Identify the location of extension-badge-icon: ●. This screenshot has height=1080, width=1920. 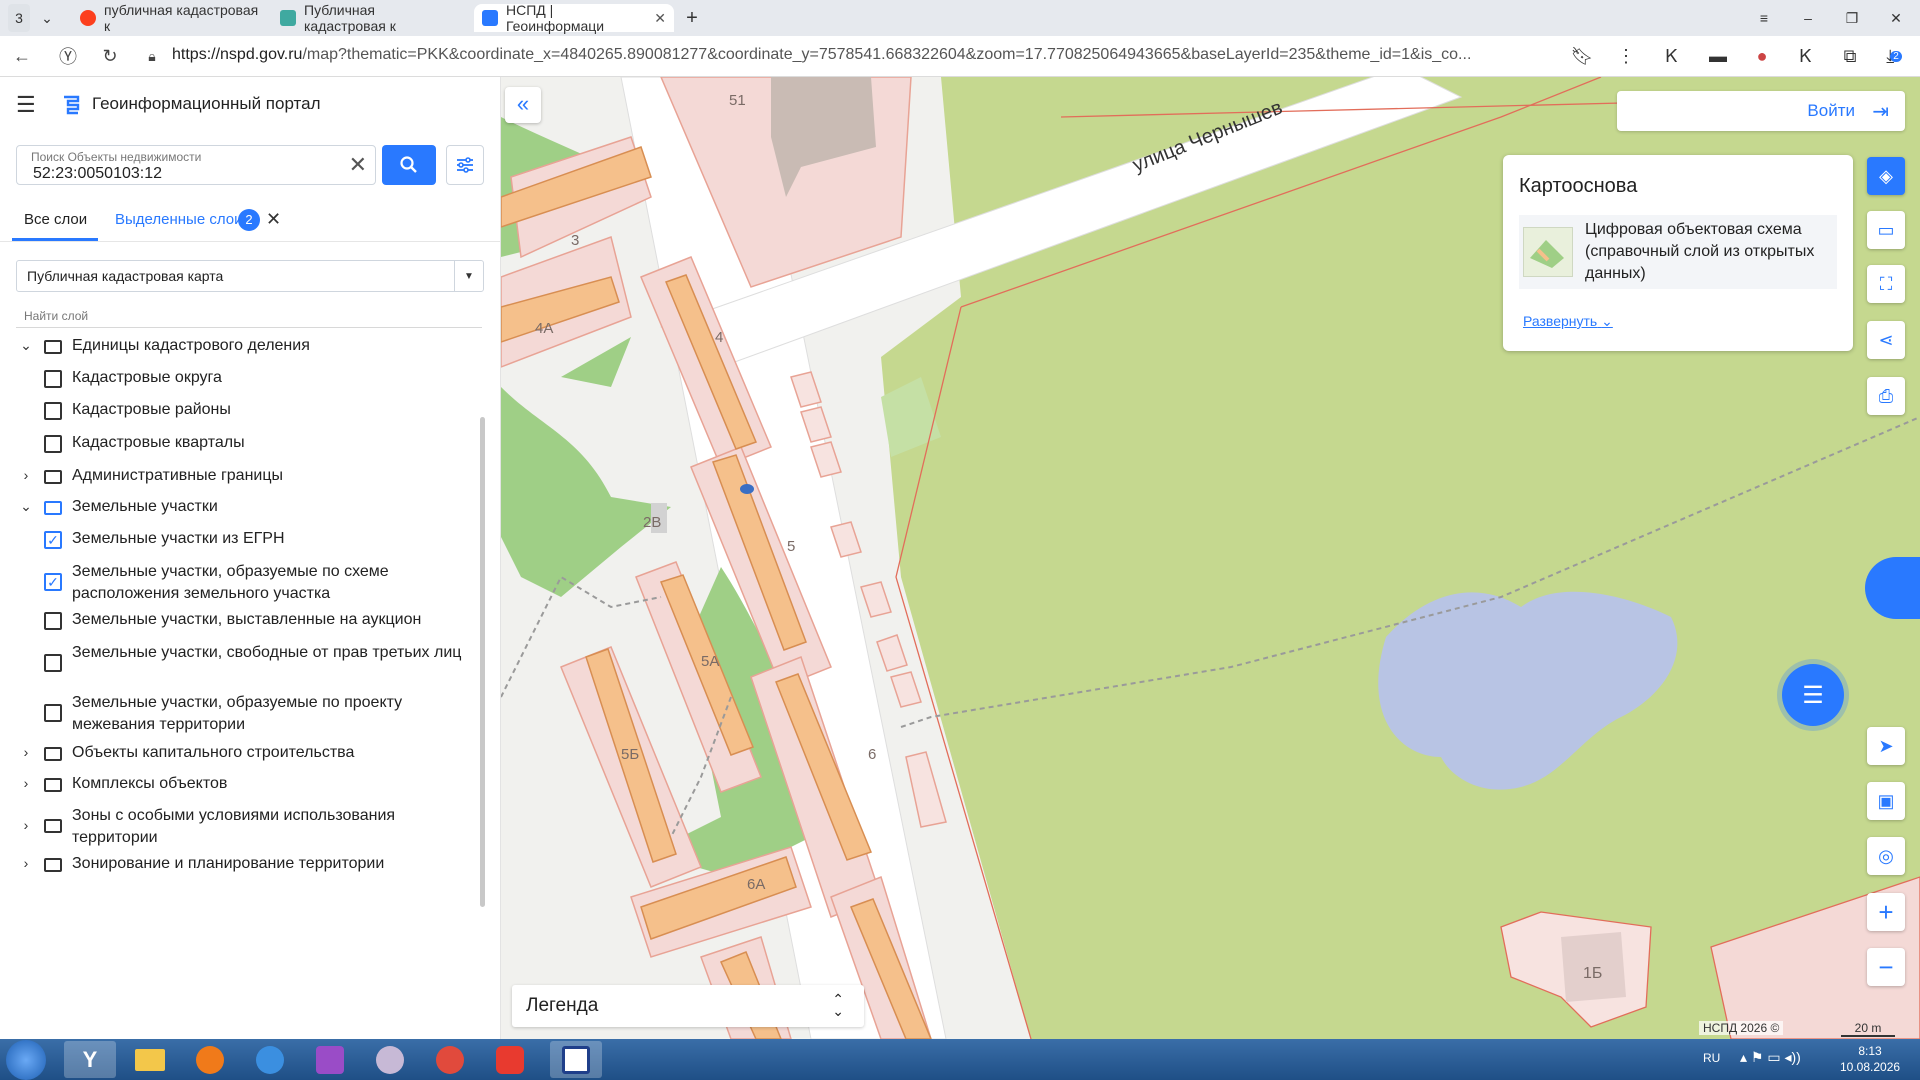
(1762, 56).